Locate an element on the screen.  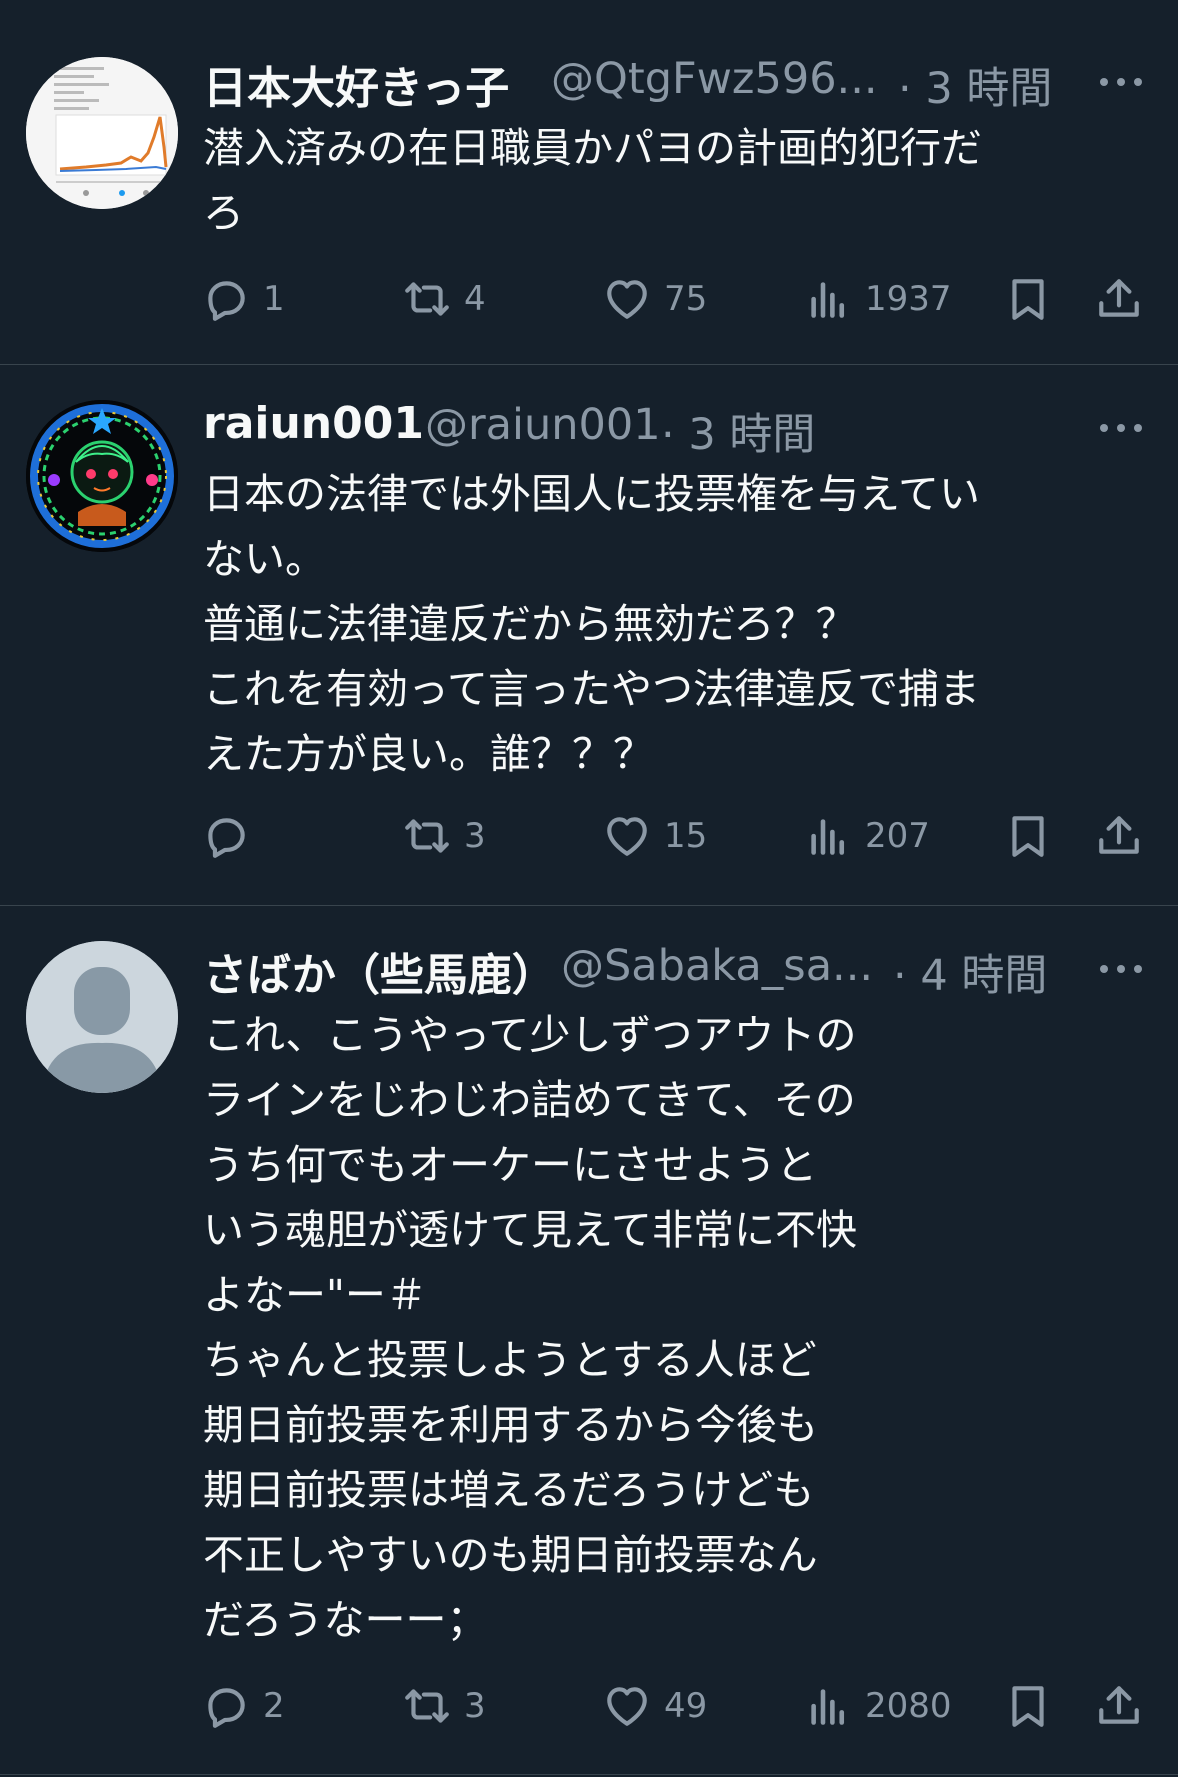
default-avatar is located at coordinates (102, 1017).